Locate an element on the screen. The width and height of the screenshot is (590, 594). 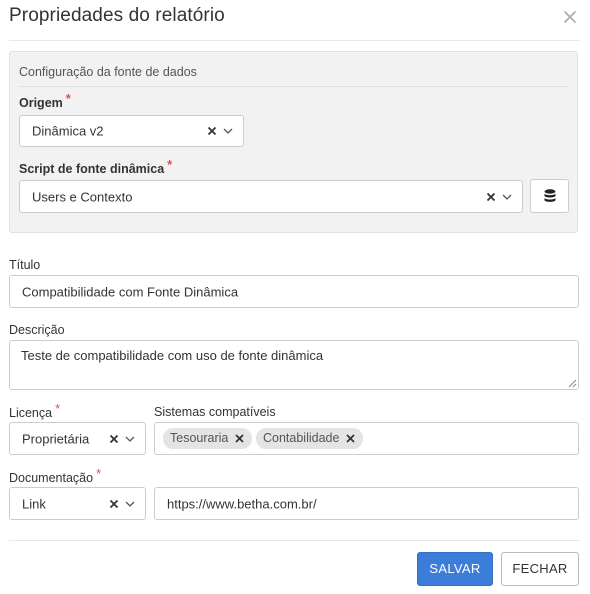
documentation-type-select: Link is located at coordinates (77, 503).